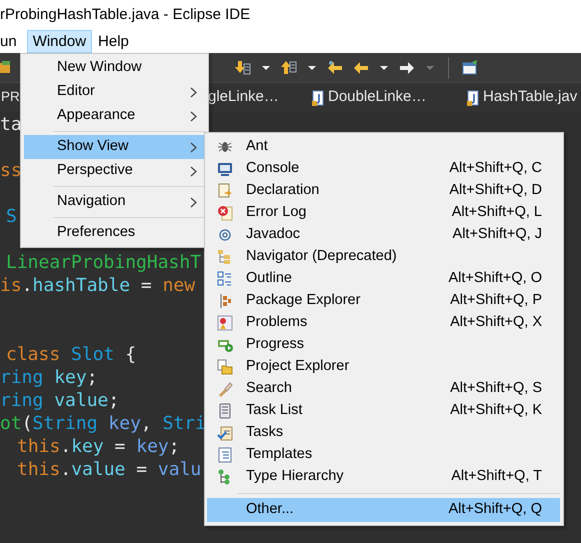  What do you see at coordinates (383, 411) in the screenshot?
I see `menu-item: Task List Alt+Shift+Q, K` at bounding box center [383, 411].